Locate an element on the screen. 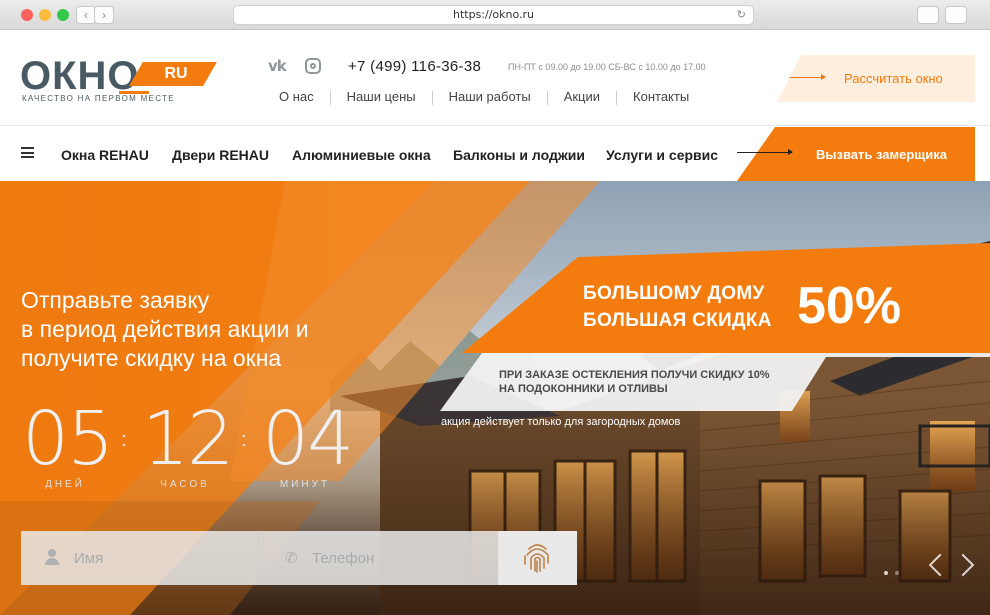 This screenshot has height=615, width=990. call-measurer-button: Вызвать замерщика is located at coordinates (856, 154).